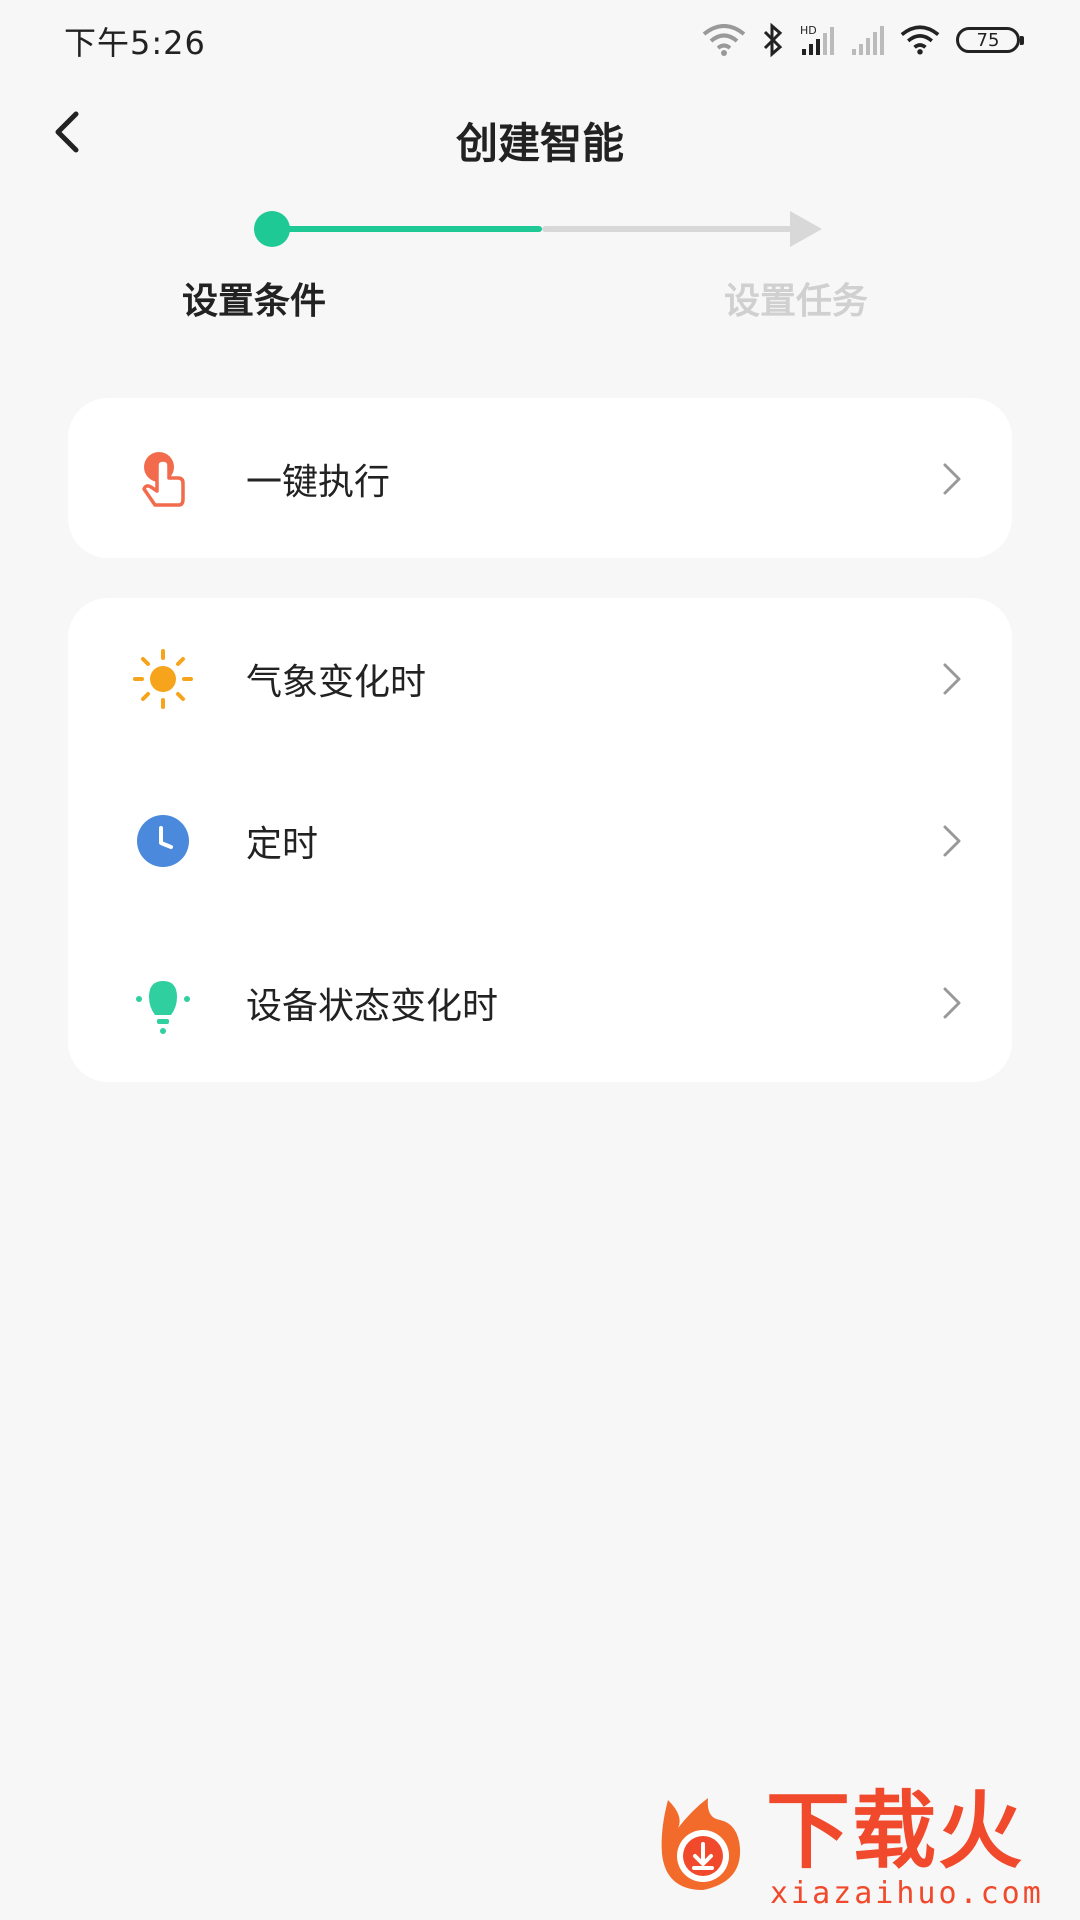 Image resolution: width=1080 pixels, height=1920 pixels. I want to click on header: 创建智能, so click(540, 135).